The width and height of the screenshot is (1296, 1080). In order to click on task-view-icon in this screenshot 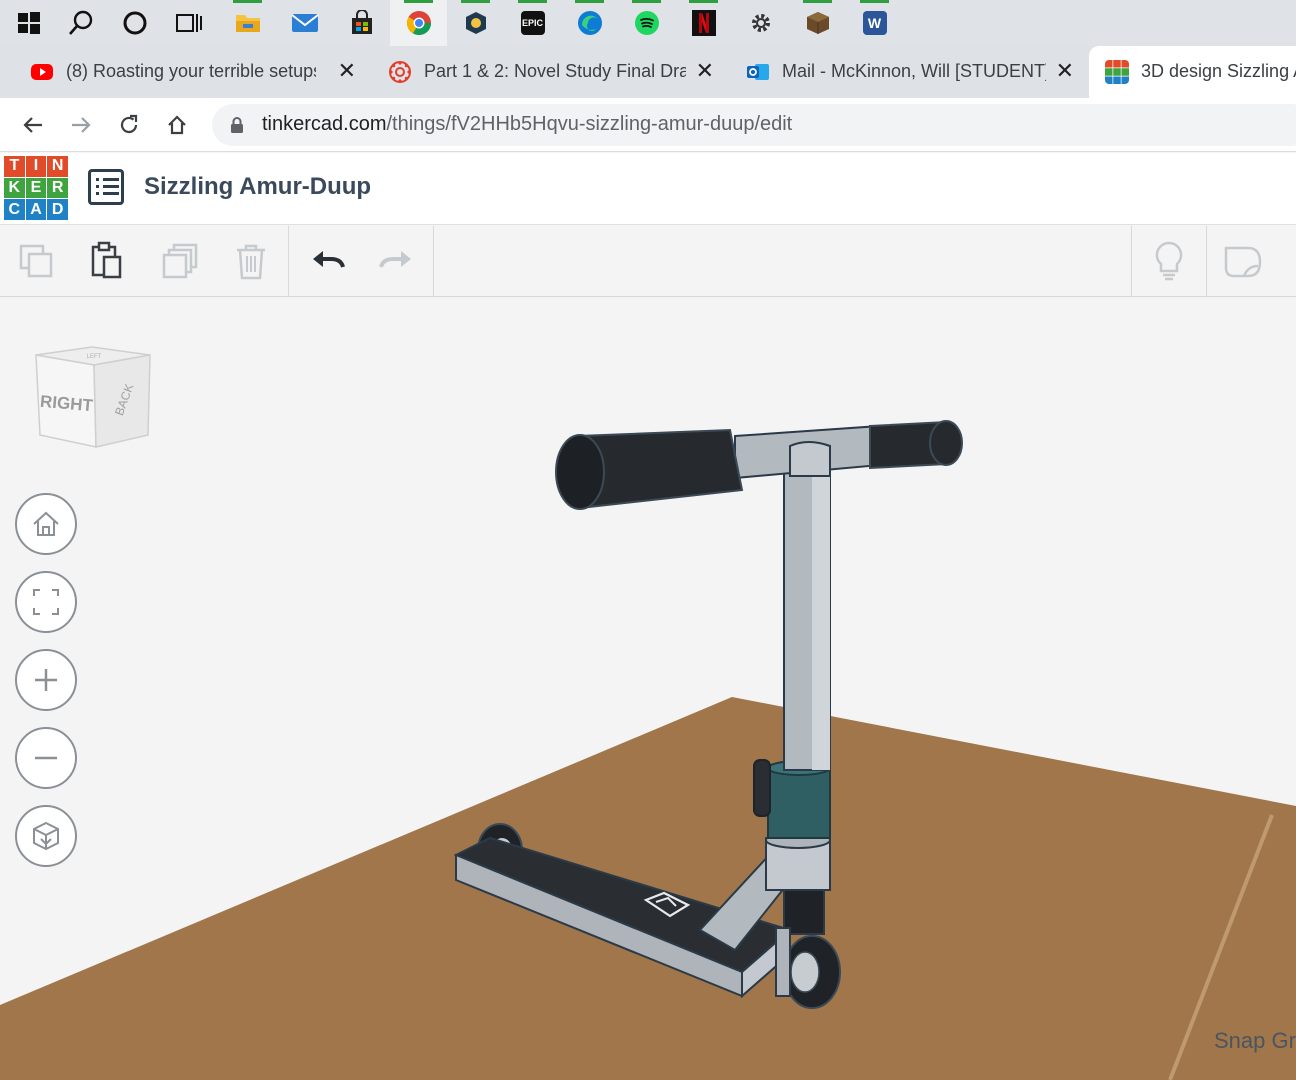, I will do `click(188, 23)`.